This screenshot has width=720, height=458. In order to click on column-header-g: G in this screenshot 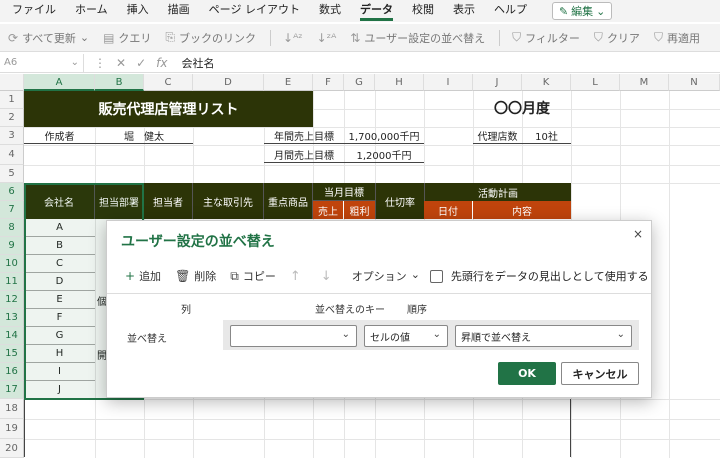, I will do `click(359, 82)`.